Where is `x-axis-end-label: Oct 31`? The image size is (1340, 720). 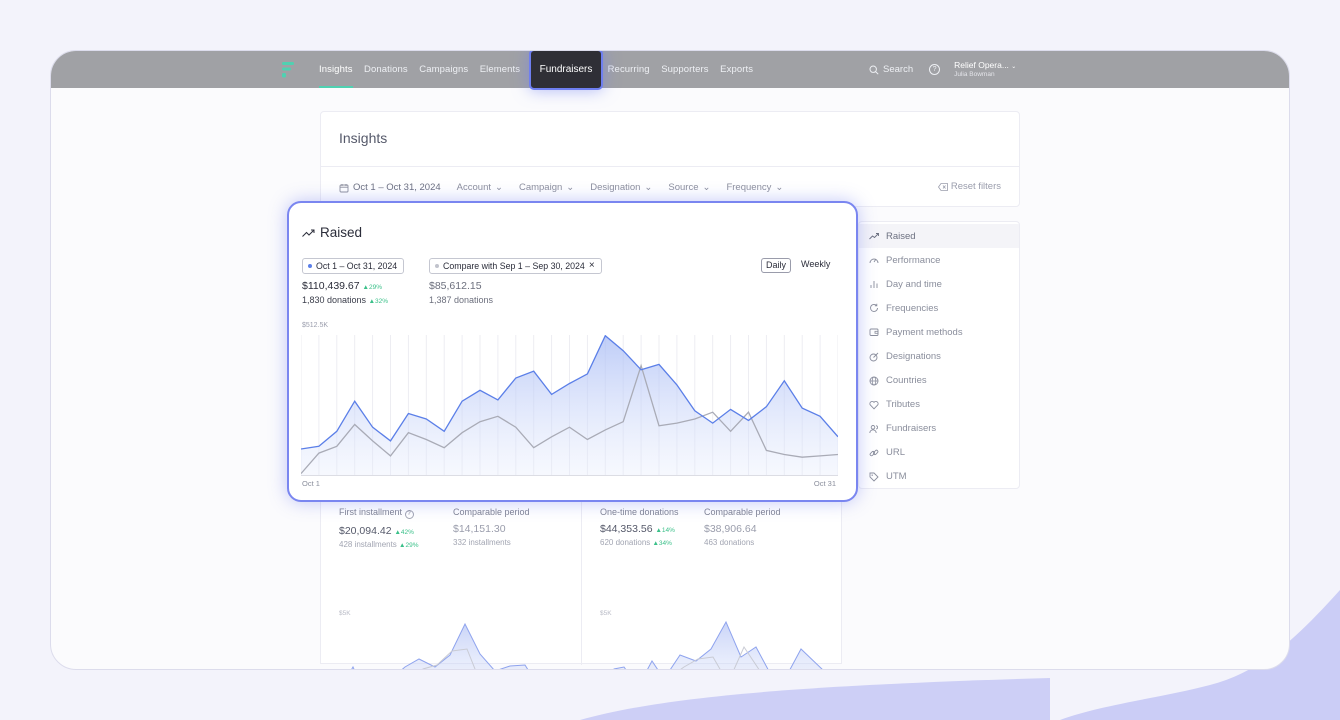
x-axis-end-label: Oct 31 is located at coordinates (824, 483).